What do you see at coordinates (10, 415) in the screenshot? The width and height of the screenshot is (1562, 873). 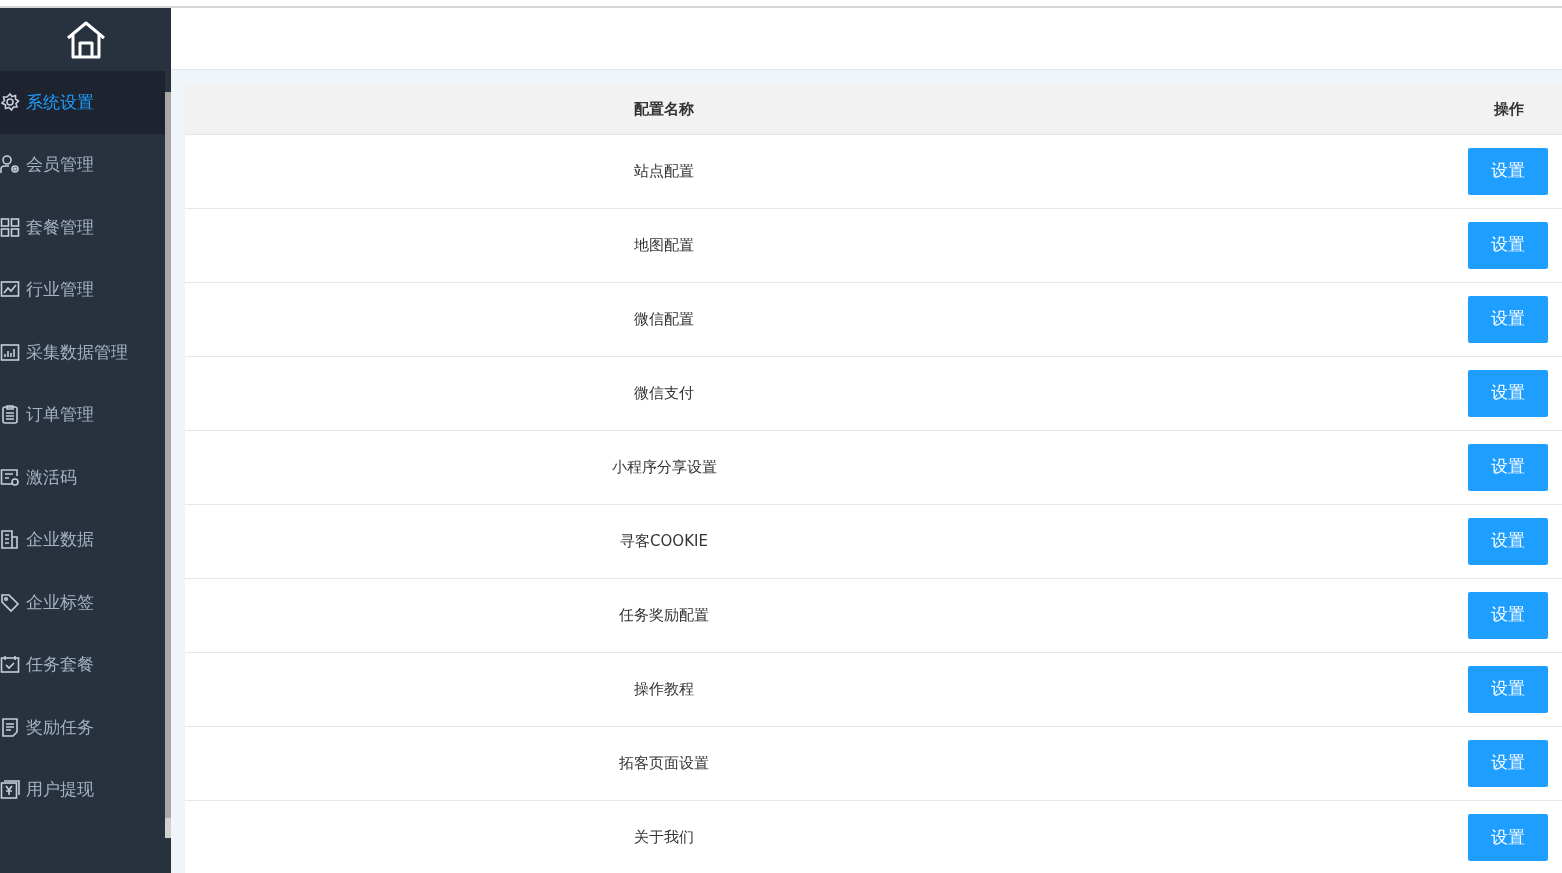 I see `clipboard-icon` at bounding box center [10, 415].